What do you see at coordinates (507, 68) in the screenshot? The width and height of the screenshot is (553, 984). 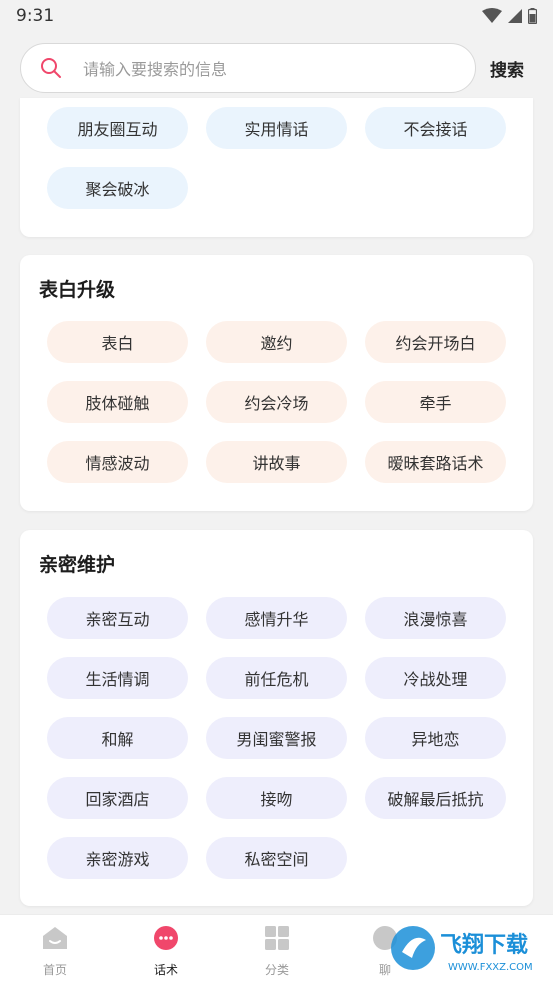 I see `search-button: 搜索` at bounding box center [507, 68].